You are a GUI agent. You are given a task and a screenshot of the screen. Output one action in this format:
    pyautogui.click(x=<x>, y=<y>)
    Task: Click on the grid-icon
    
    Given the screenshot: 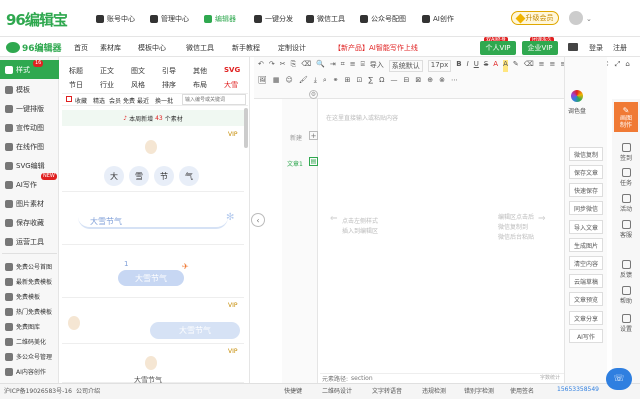 What is the action you would take?
    pyautogui.click(x=69, y=99)
    